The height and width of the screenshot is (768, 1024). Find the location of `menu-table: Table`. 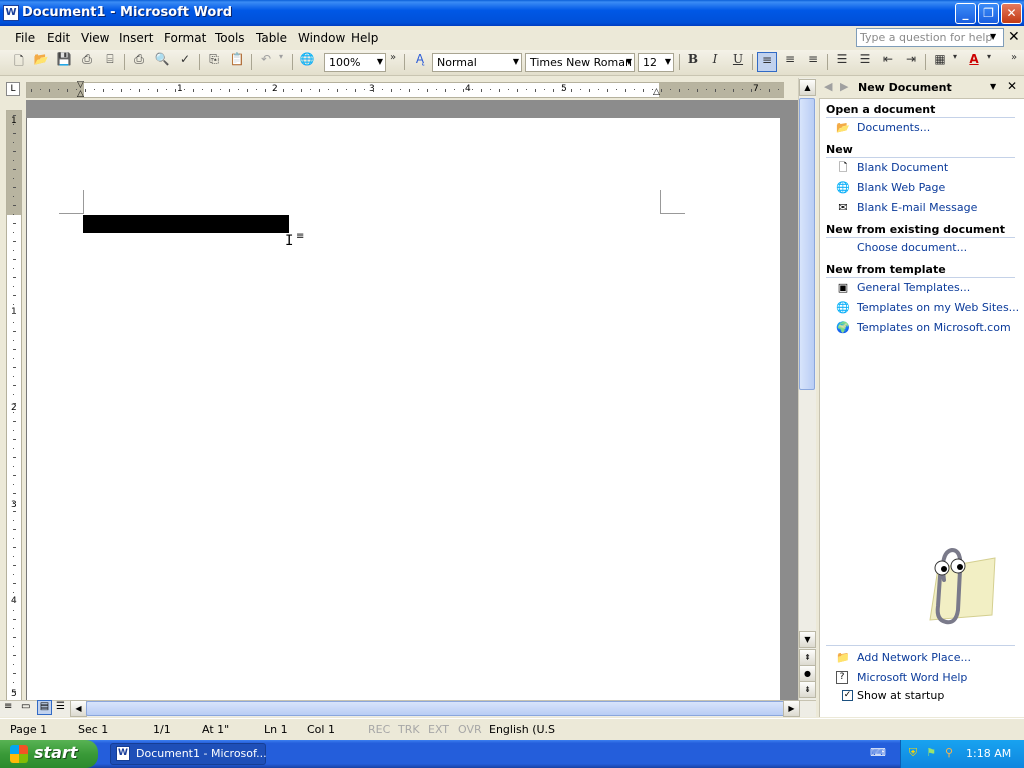

menu-table: Table is located at coordinates (271, 38).